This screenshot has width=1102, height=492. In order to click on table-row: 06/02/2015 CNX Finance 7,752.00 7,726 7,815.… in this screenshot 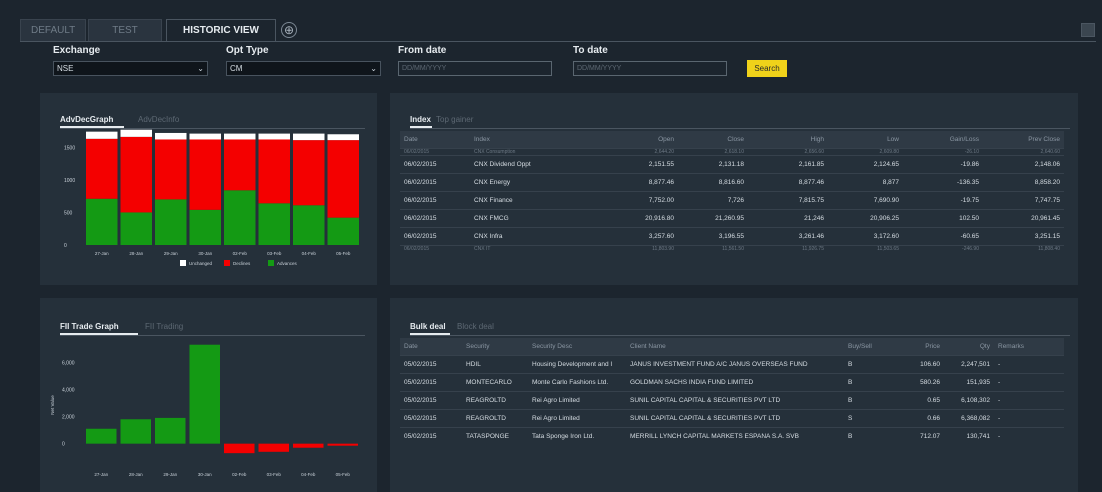, I will do `click(732, 199)`.